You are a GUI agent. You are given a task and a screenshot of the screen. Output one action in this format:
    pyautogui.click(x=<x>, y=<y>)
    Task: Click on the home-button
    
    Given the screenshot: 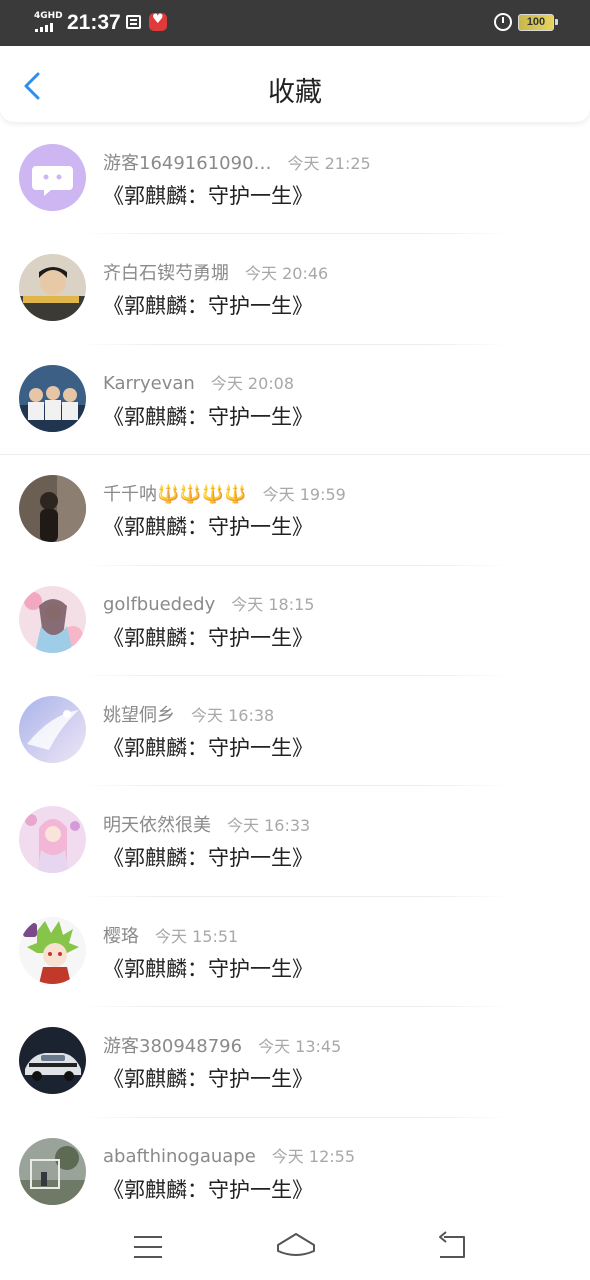 What is the action you would take?
    pyautogui.click(x=296, y=1247)
    